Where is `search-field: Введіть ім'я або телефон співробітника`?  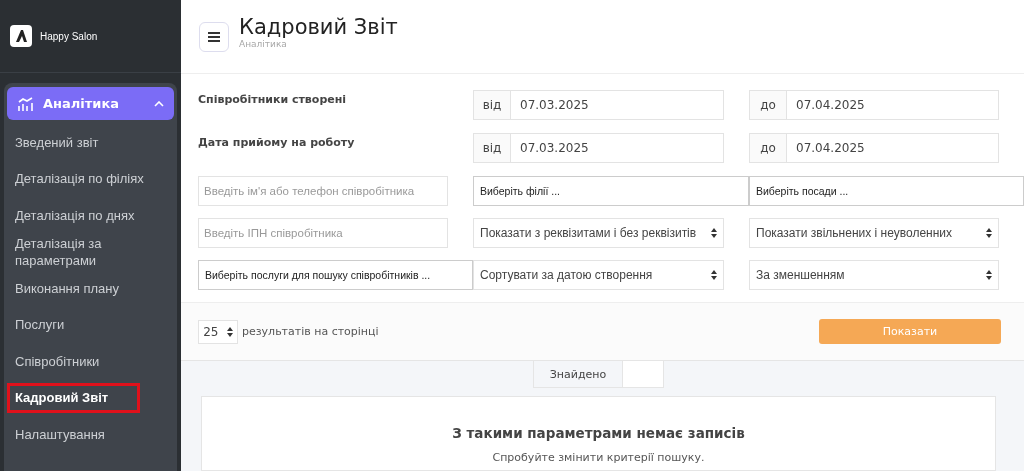 search-field: Введіть ім'я або телефон співробітника is located at coordinates (323, 191).